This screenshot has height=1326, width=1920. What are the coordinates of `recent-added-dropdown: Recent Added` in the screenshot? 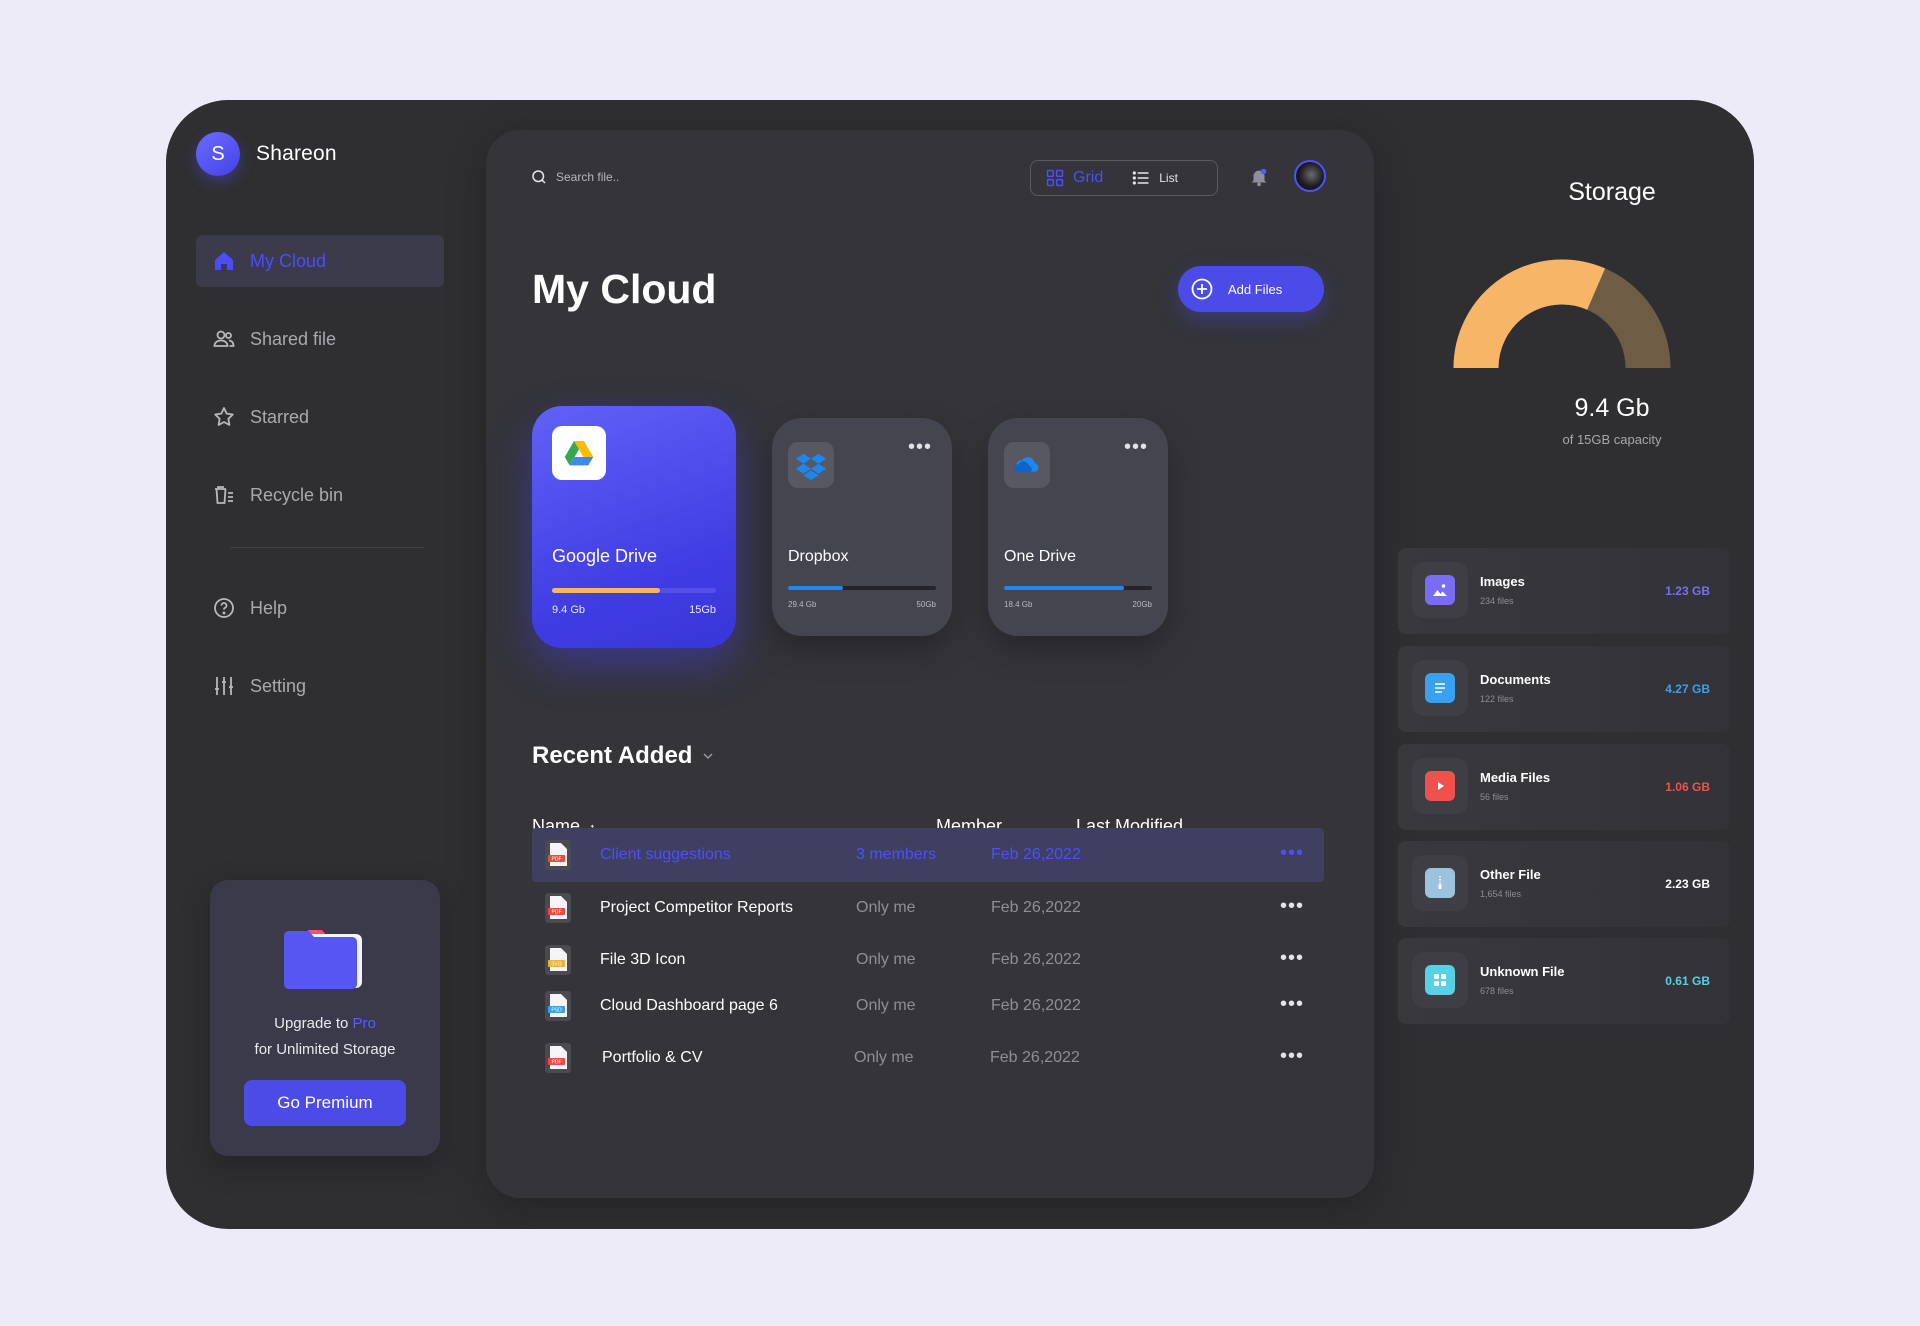 It's located at (623, 756).